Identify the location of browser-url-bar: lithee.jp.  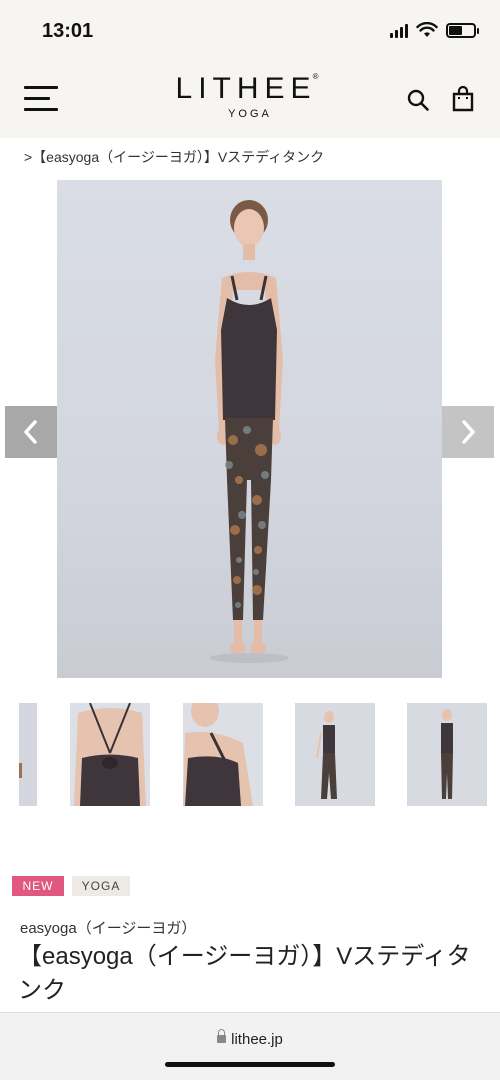
(250, 1046).